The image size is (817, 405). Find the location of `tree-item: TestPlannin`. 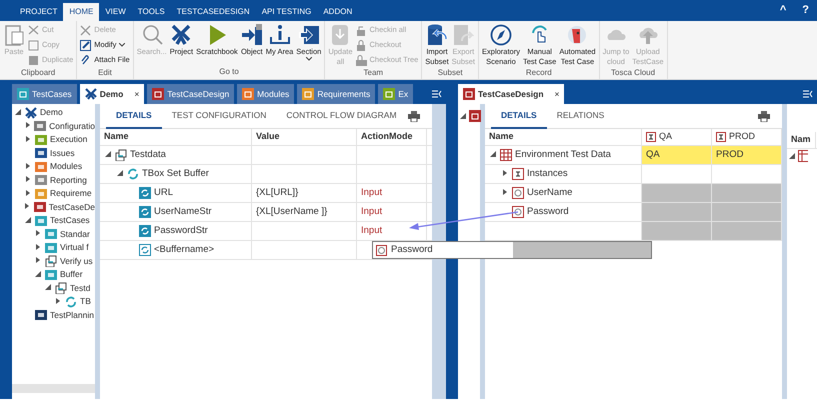

tree-item: TestPlannin is located at coordinates (72, 315).